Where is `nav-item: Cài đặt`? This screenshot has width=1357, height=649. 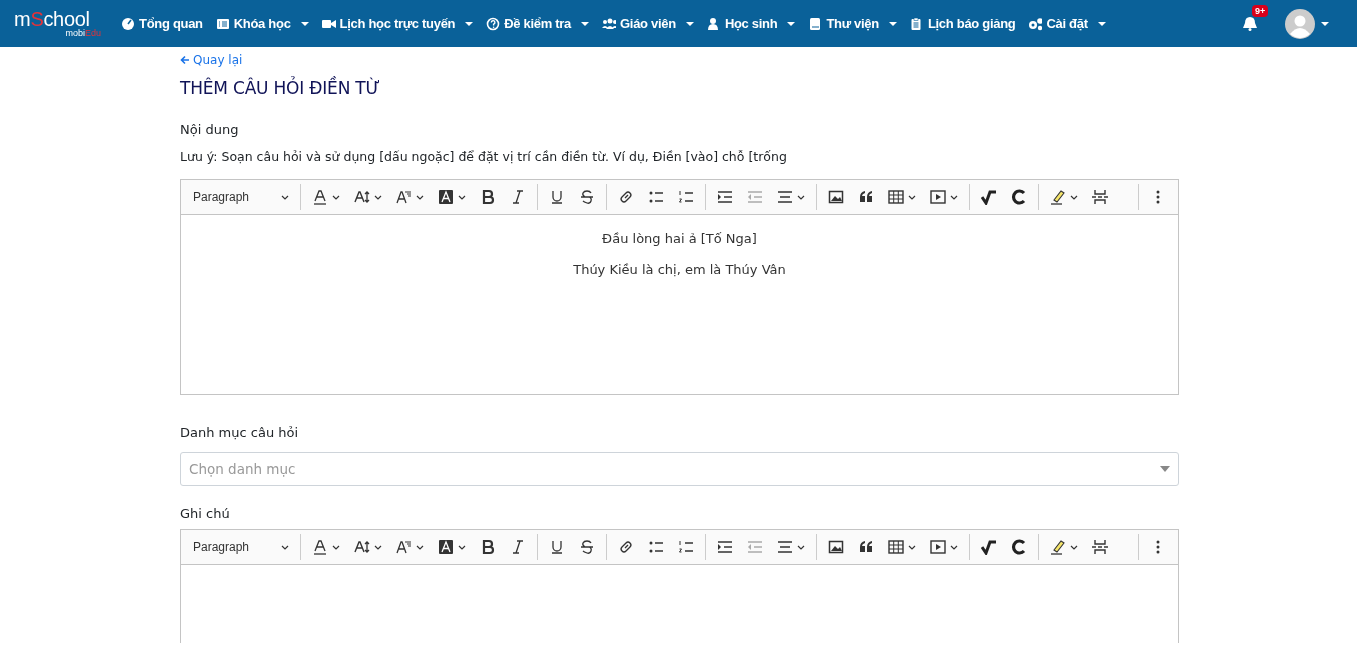 nav-item: Cài đặt is located at coordinates (1067, 23).